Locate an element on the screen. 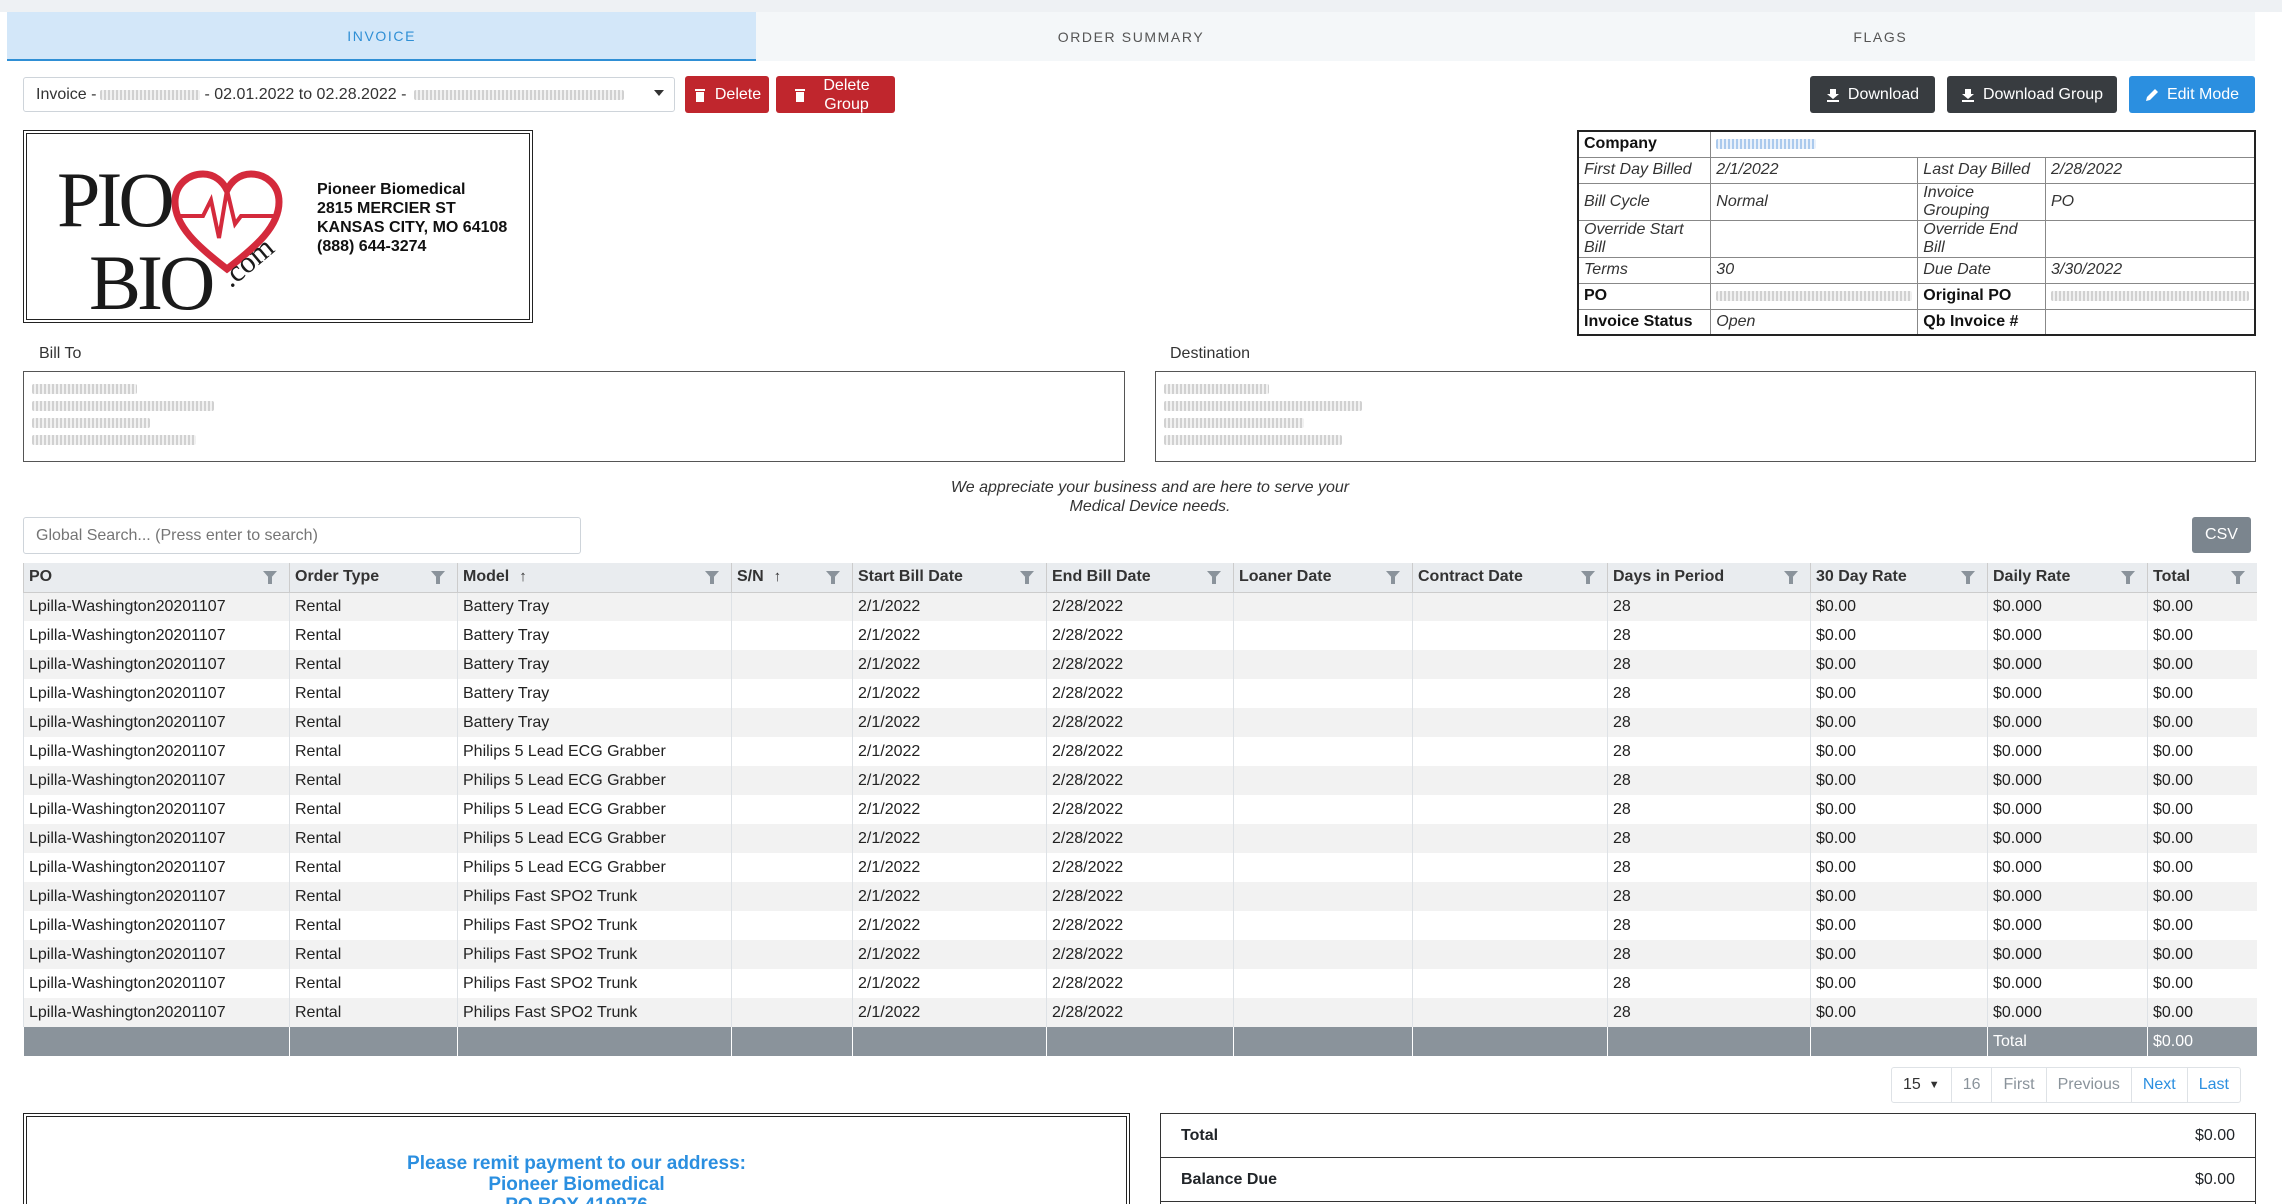 The width and height of the screenshot is (2282, 1204). info-label: First Day Billed is located at coordinates (1644, 170).